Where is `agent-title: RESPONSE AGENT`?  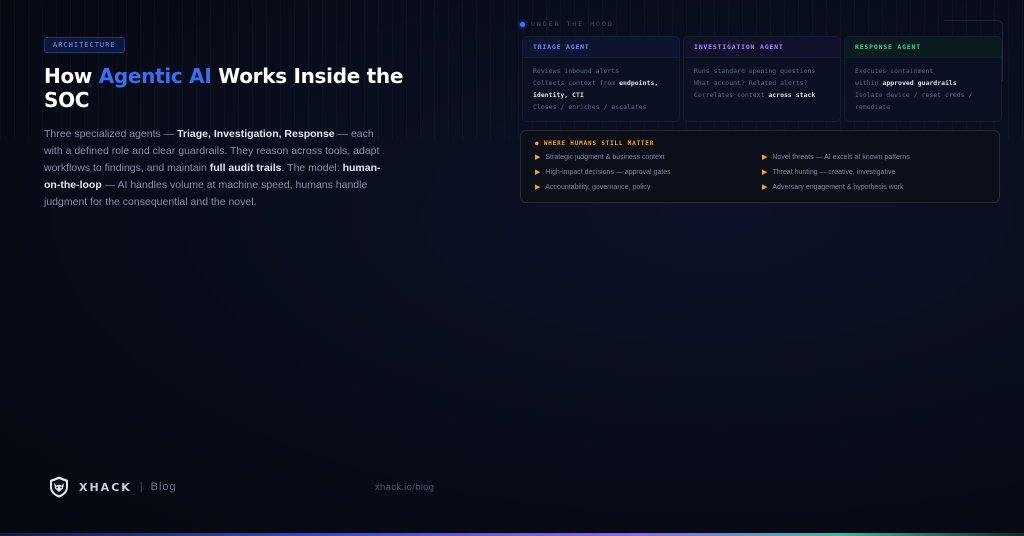 agent-title: RESPONSE AGENT is located at coordinates (923, 47).